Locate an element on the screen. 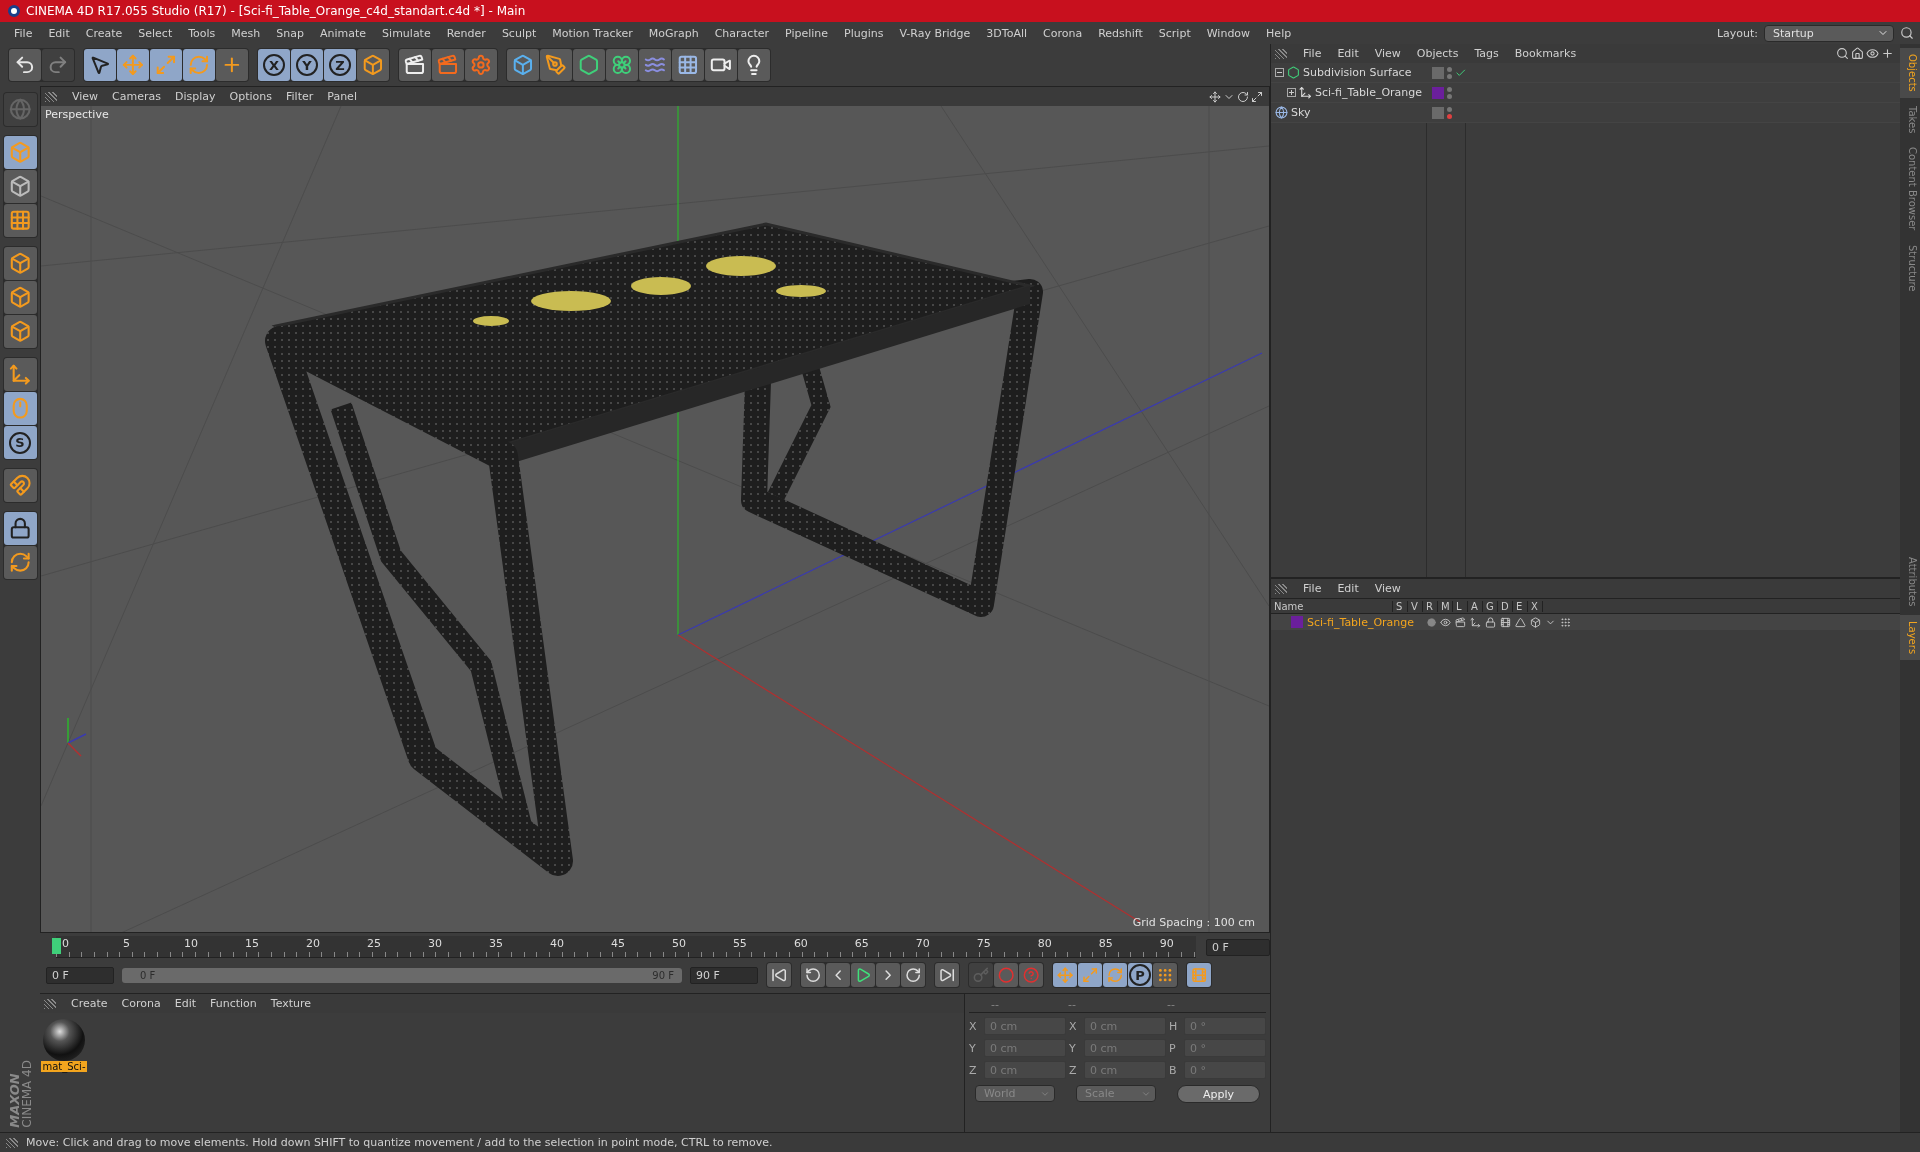 The height and width of the screenshot is (1152, 1920). side-tab: Attributes is located at coordinates (1910, 582).